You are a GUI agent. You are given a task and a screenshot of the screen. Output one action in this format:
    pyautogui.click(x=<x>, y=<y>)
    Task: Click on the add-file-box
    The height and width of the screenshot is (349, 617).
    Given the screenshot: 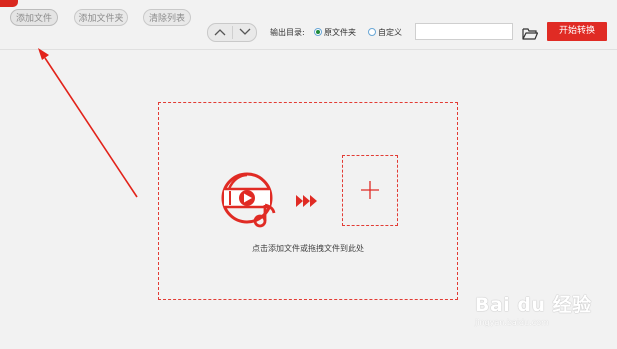 What is the action you would take?
    pyautogui.click(x=370, y=190)
    